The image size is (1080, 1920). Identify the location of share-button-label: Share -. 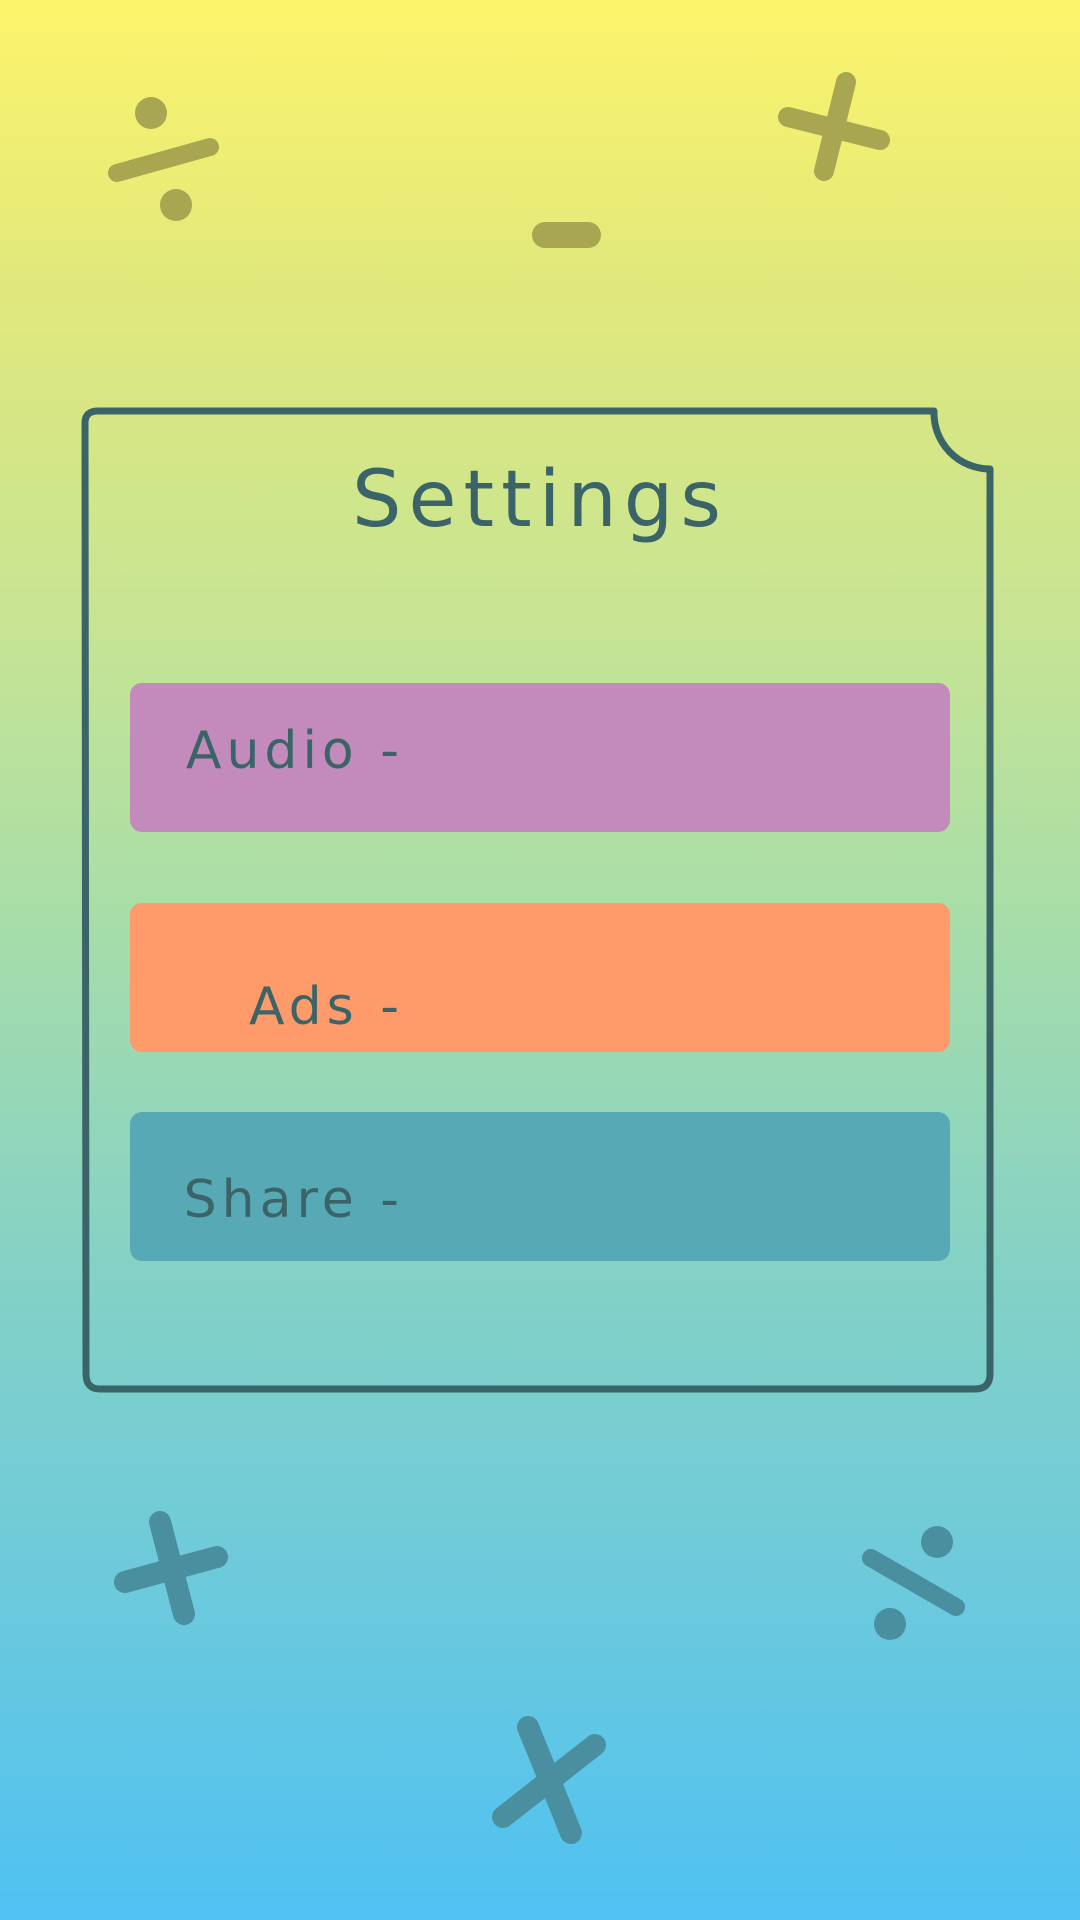
(293, 1200).